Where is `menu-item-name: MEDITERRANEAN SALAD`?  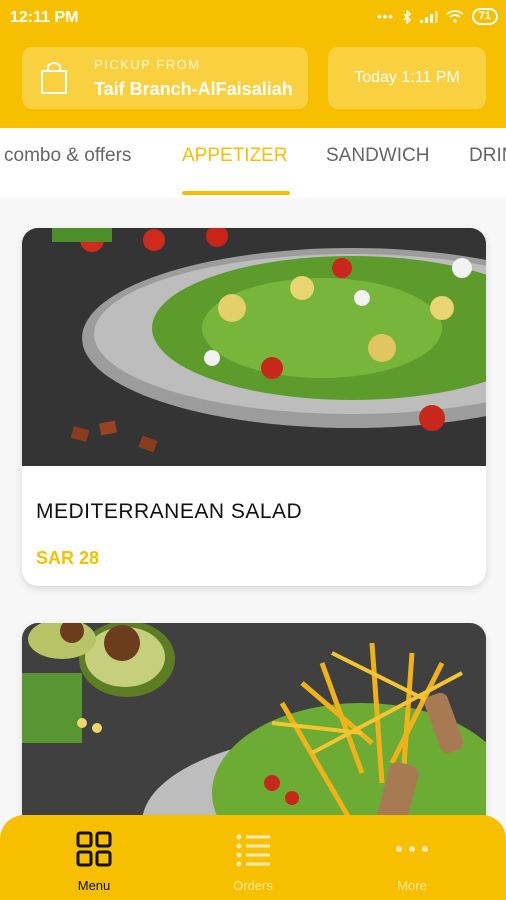
menu-item-name: MEDITERRANEAN SALAD is located at coordinates (169, 511).